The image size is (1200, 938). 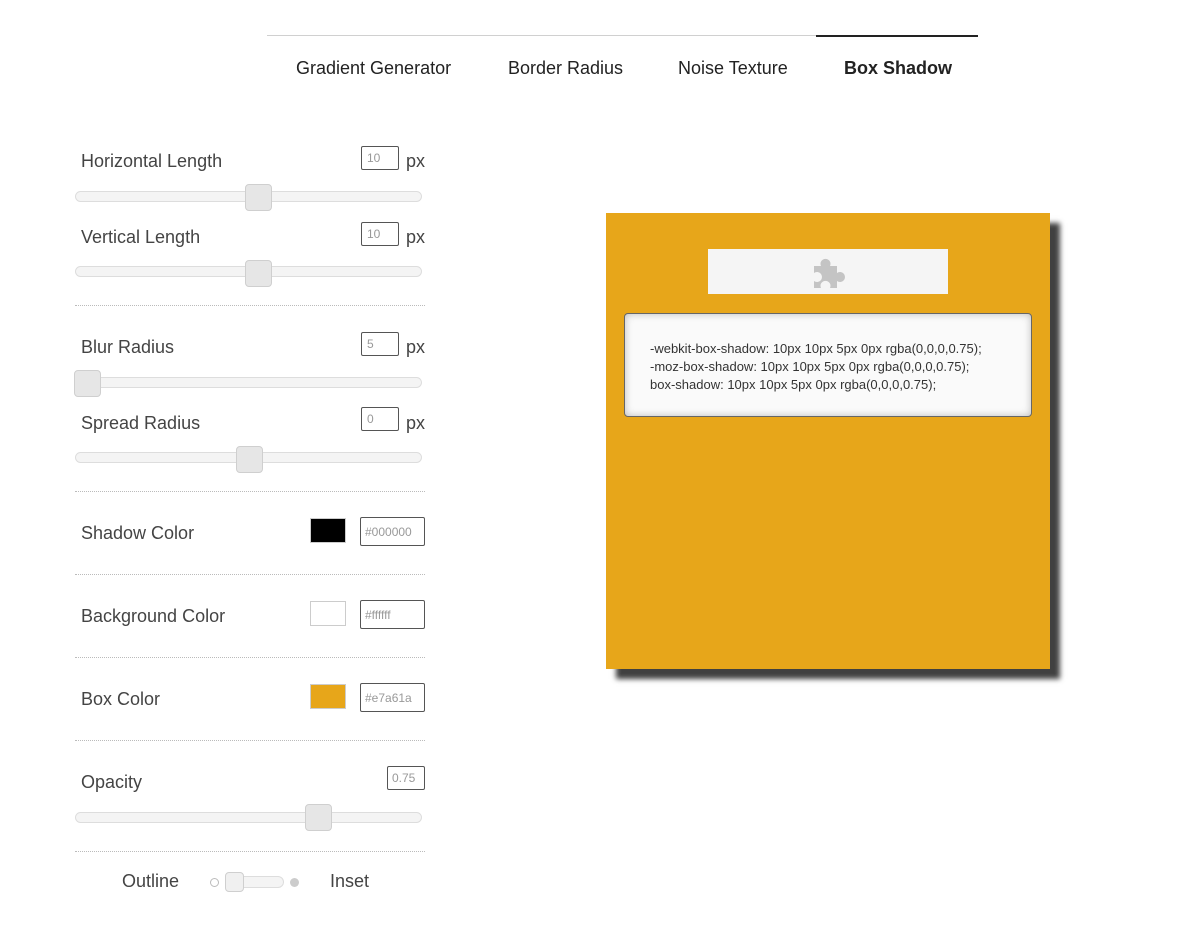 What do you see at coordinates (565, 68) in the screenshot?
I see `tab-border-radius: Border Radius` at bounding box center [565, 68].